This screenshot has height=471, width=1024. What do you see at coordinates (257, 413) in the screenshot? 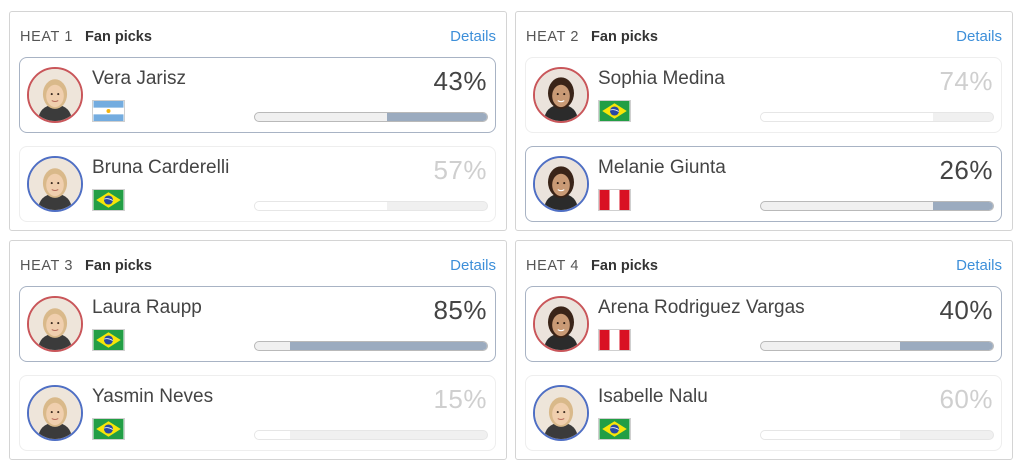
I see `surfer-row: Yasmin Neves 15%` at bounding box center [257, 413].